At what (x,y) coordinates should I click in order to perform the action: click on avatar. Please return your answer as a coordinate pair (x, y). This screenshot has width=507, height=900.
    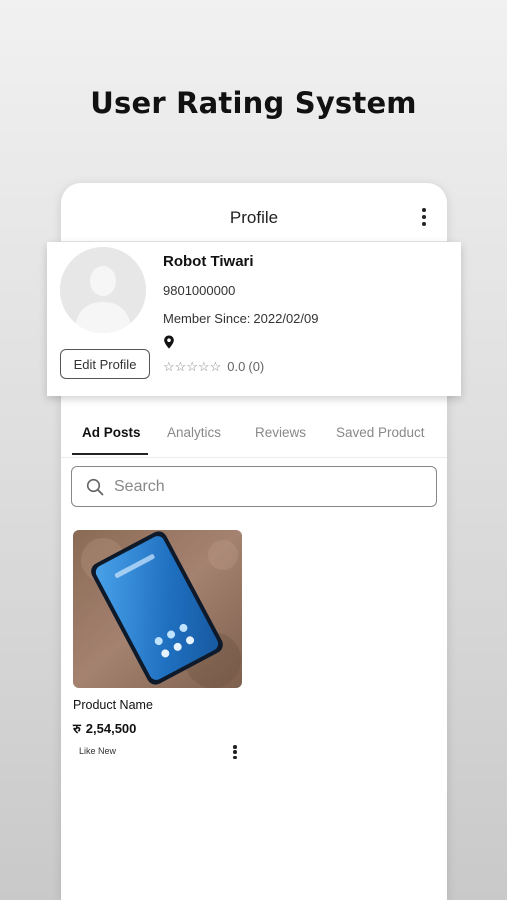
    Looking at the image, I should click on (103, 290).